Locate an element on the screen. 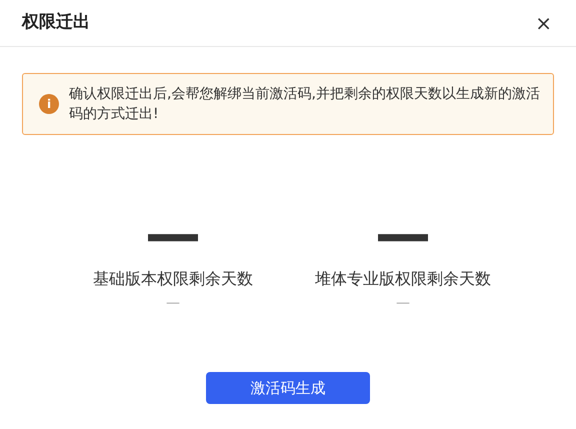 The width and height of the screenshot is (576, 429). alert-message: 确认权限迁出后,会帮您解绑当前激活码,并把剩余的权限天数以生成新的激活码的方式迁出! is located at coordinates (305, 104).